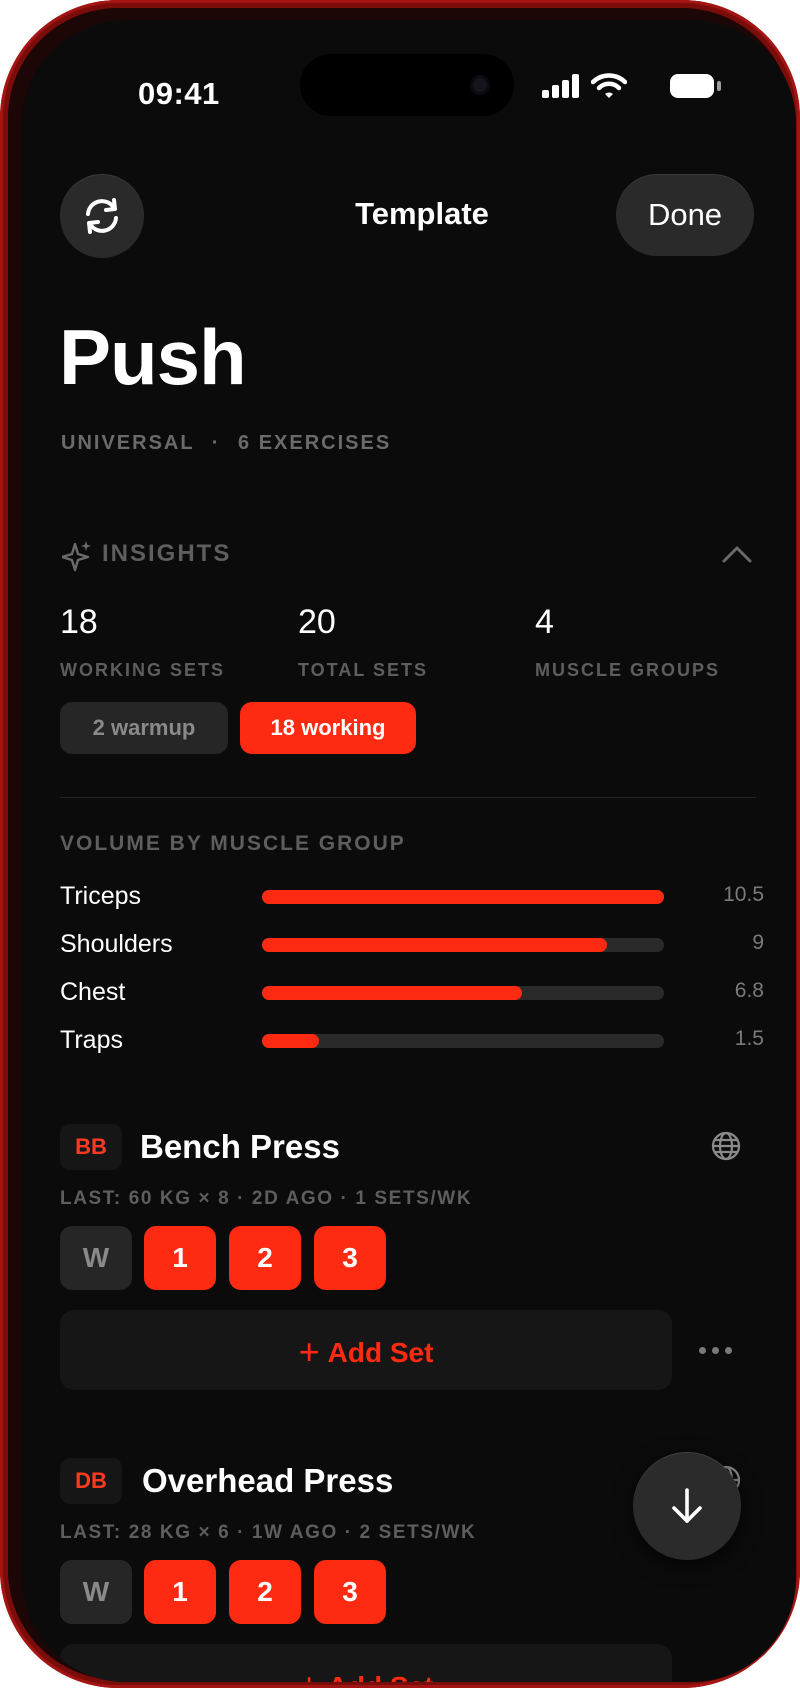 Image resolution: width=800 pixels, height=1688 pixels. What do you see at coordinates (233, 843) in the screenshot?
I see `volume-title: VOLUME BY MUSCLE GROUP` at bounding box center [233, 843].